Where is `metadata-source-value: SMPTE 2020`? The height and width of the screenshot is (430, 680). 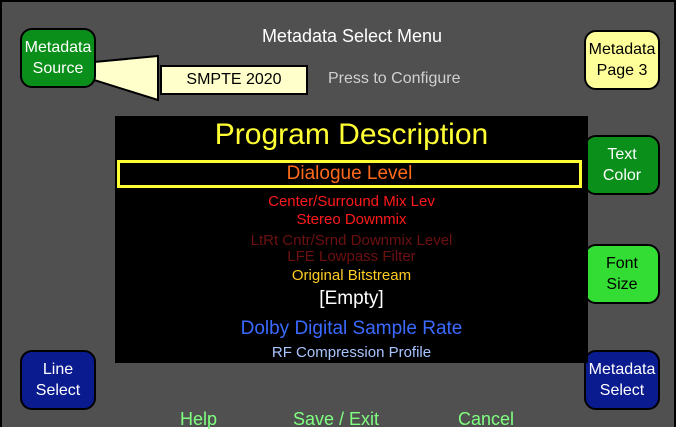 metadata-source-value: SMPTE 2020 is located at coordinates (234, 80).